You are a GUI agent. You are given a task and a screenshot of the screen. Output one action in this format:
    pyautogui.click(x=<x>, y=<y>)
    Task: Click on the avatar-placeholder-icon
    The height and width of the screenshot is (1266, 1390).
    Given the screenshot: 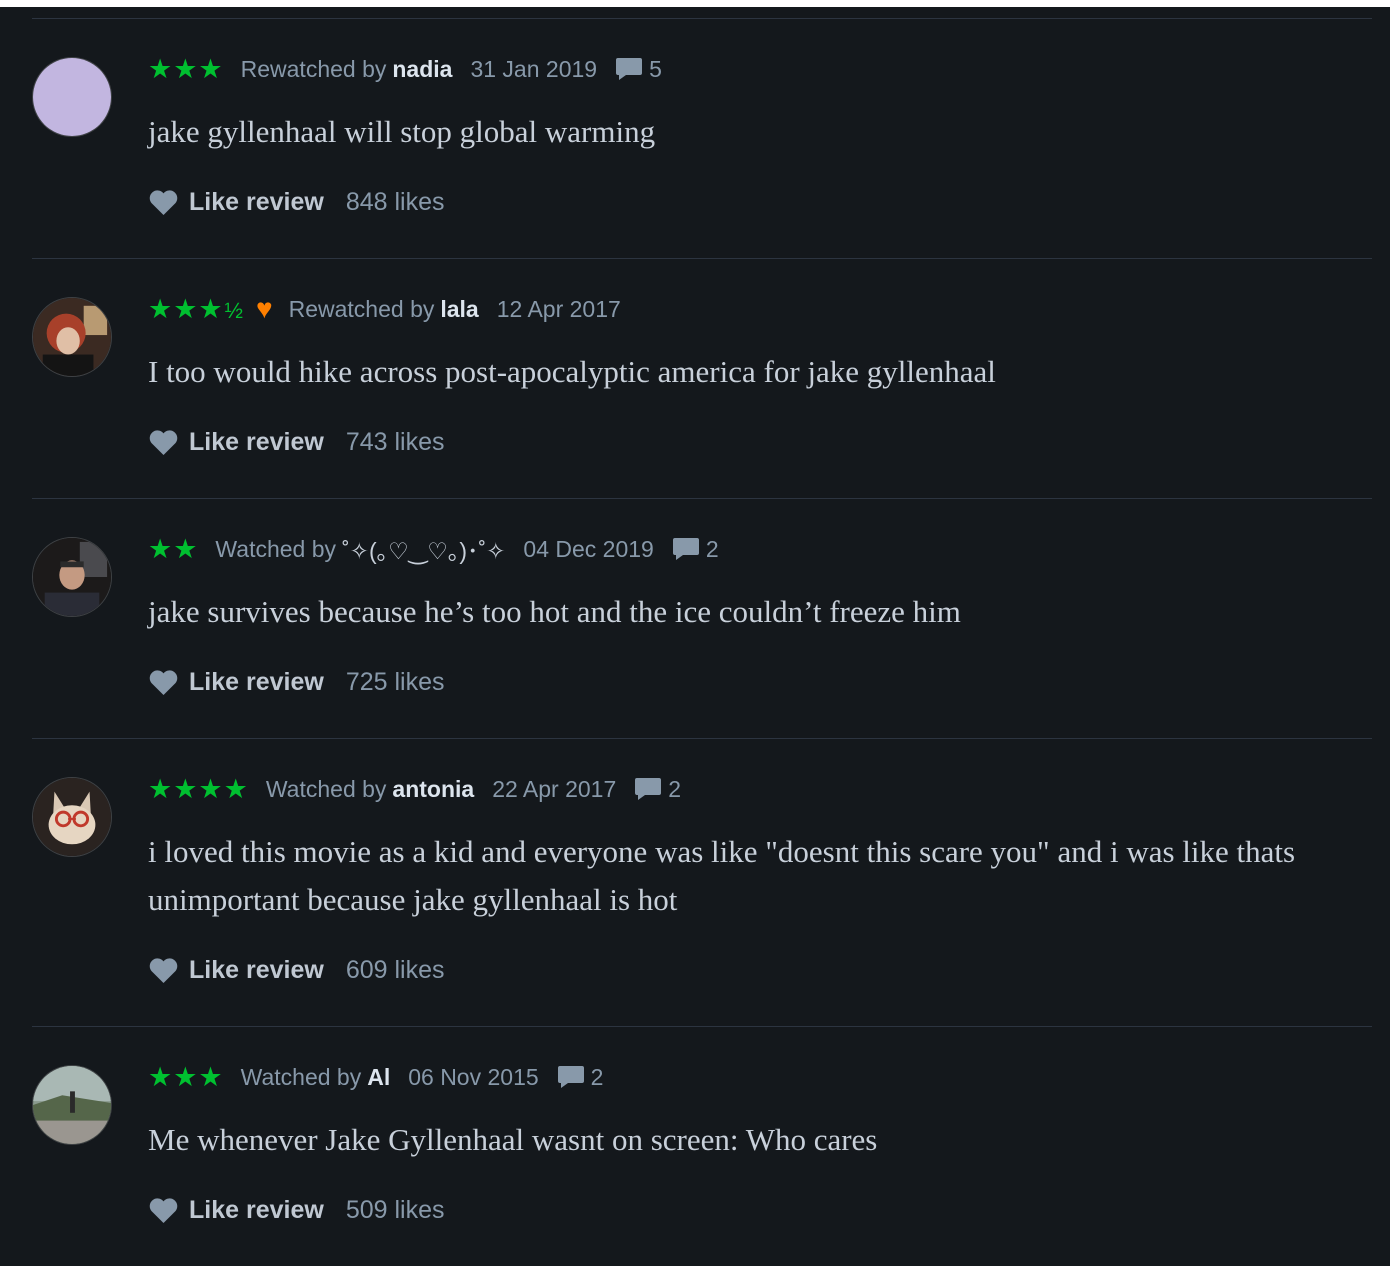 What is the action you would take?
    pyautogui.click(x=72, y=97)
    